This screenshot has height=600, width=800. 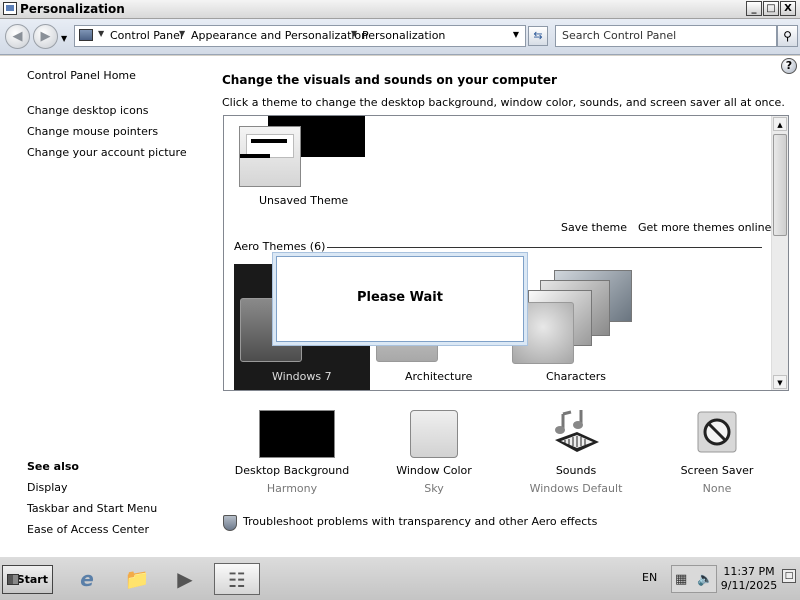 I want to click on display-link: Display, so click(x=47, y=487).